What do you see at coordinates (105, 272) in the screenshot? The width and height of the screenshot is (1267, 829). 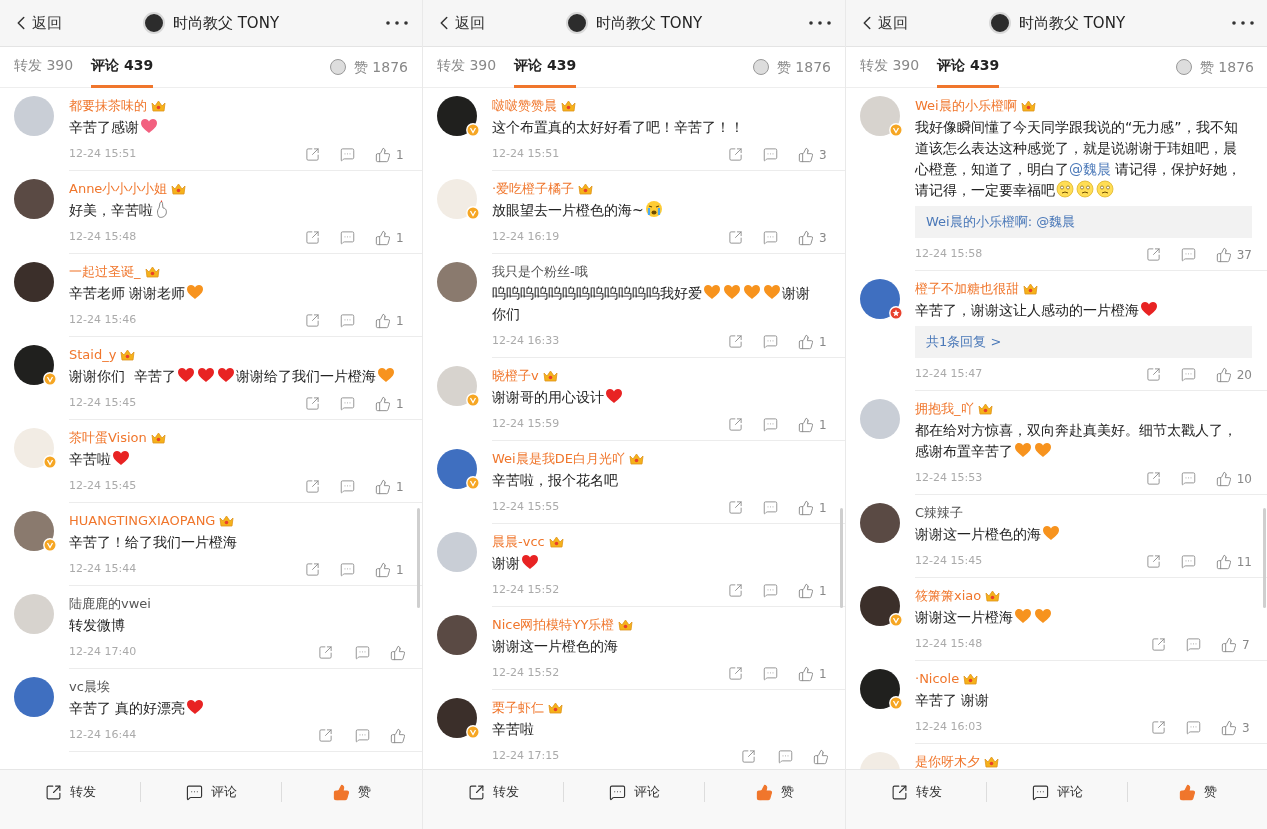 I see `username: 一起过圣诞_` at bounding box center [105, 272].